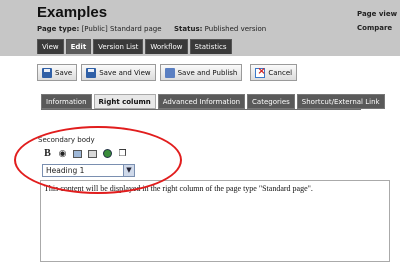 The height and width of the screenshot is (262, 400). Describe the element at coordinates (91, 72) in the screenshot. I see `save-view-icon` at that location.